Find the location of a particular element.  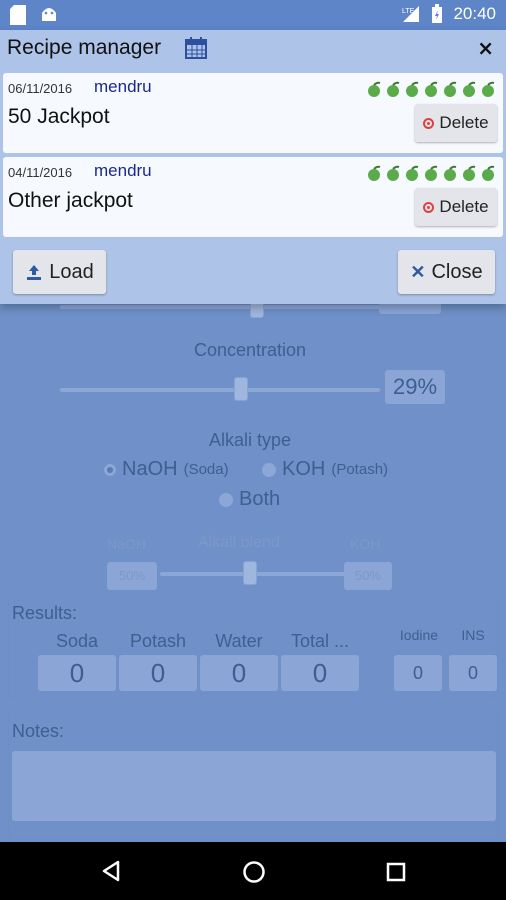

close-button: ✕ Close is located at coordinates (446, 272).